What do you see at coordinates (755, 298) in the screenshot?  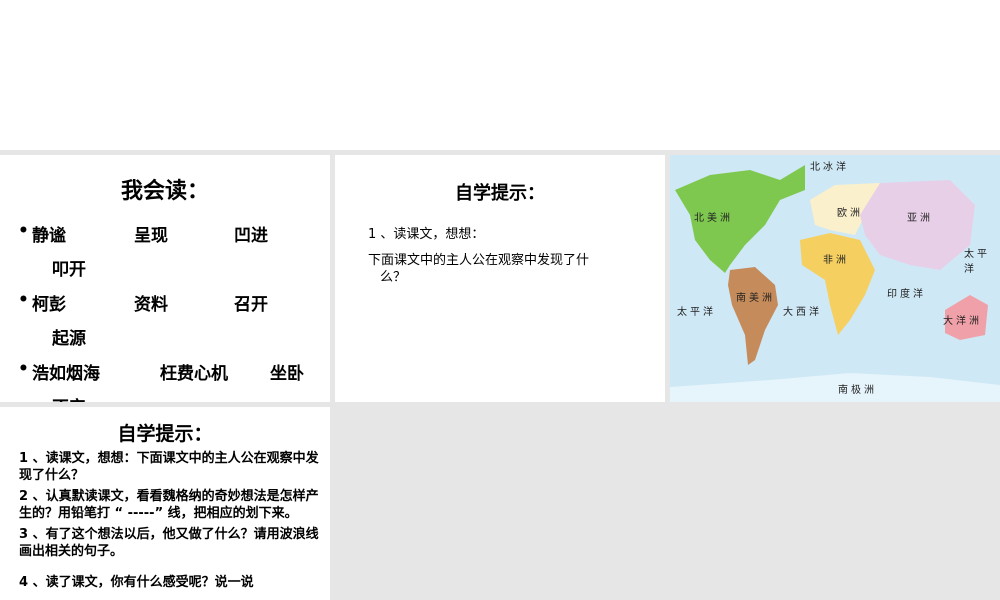 I see `map-label: 南美洲` at bounding box center [755, 298].